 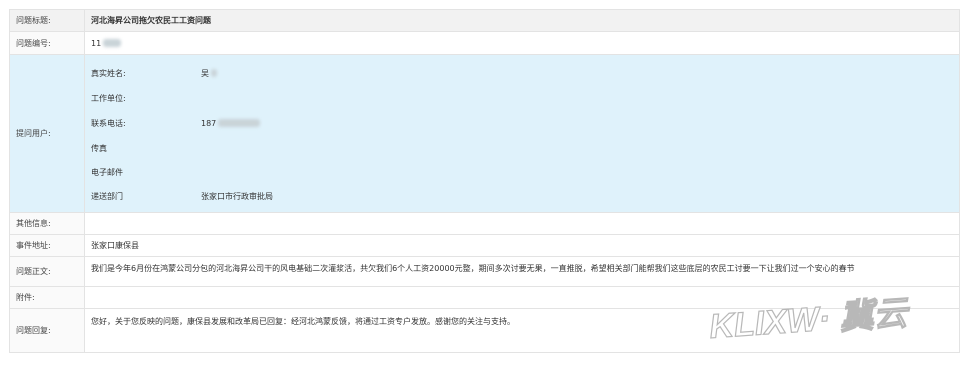 I want to click on title-label: 问题标题:, so click(x=47, y=20).